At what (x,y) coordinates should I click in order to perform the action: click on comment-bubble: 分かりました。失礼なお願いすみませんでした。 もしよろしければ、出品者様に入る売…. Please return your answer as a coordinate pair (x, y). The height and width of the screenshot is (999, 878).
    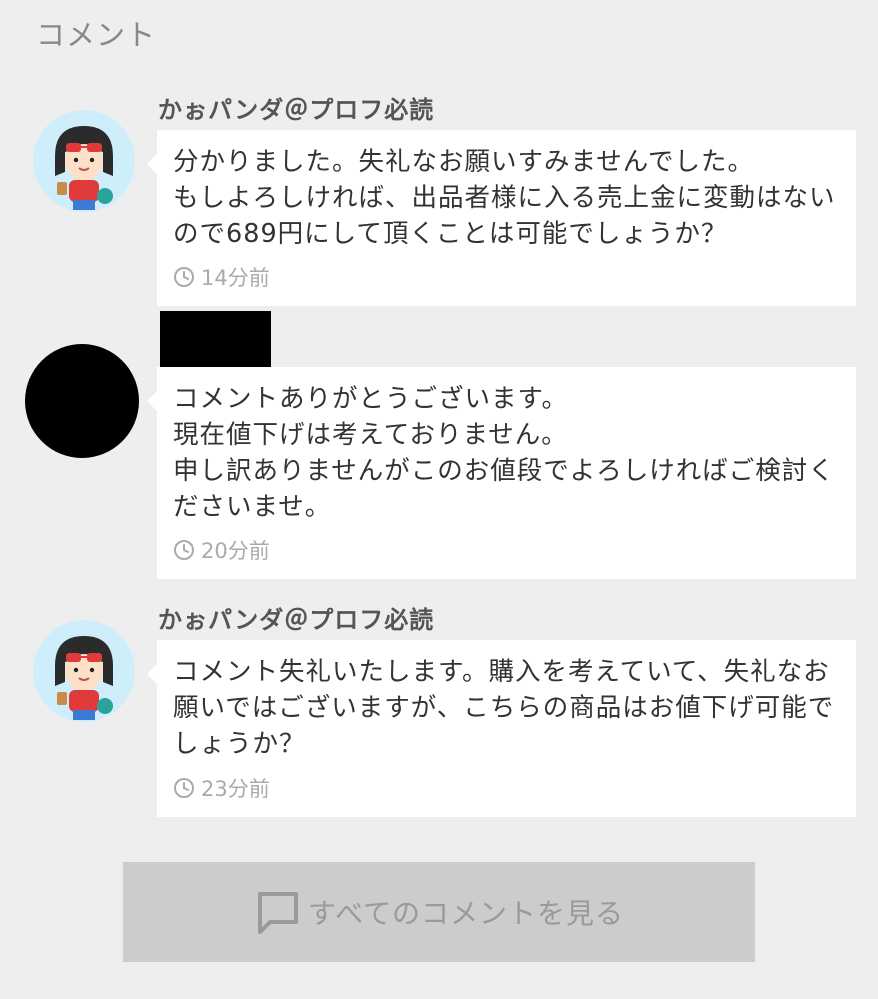
    Looking at the image, I should click on (501, 218).